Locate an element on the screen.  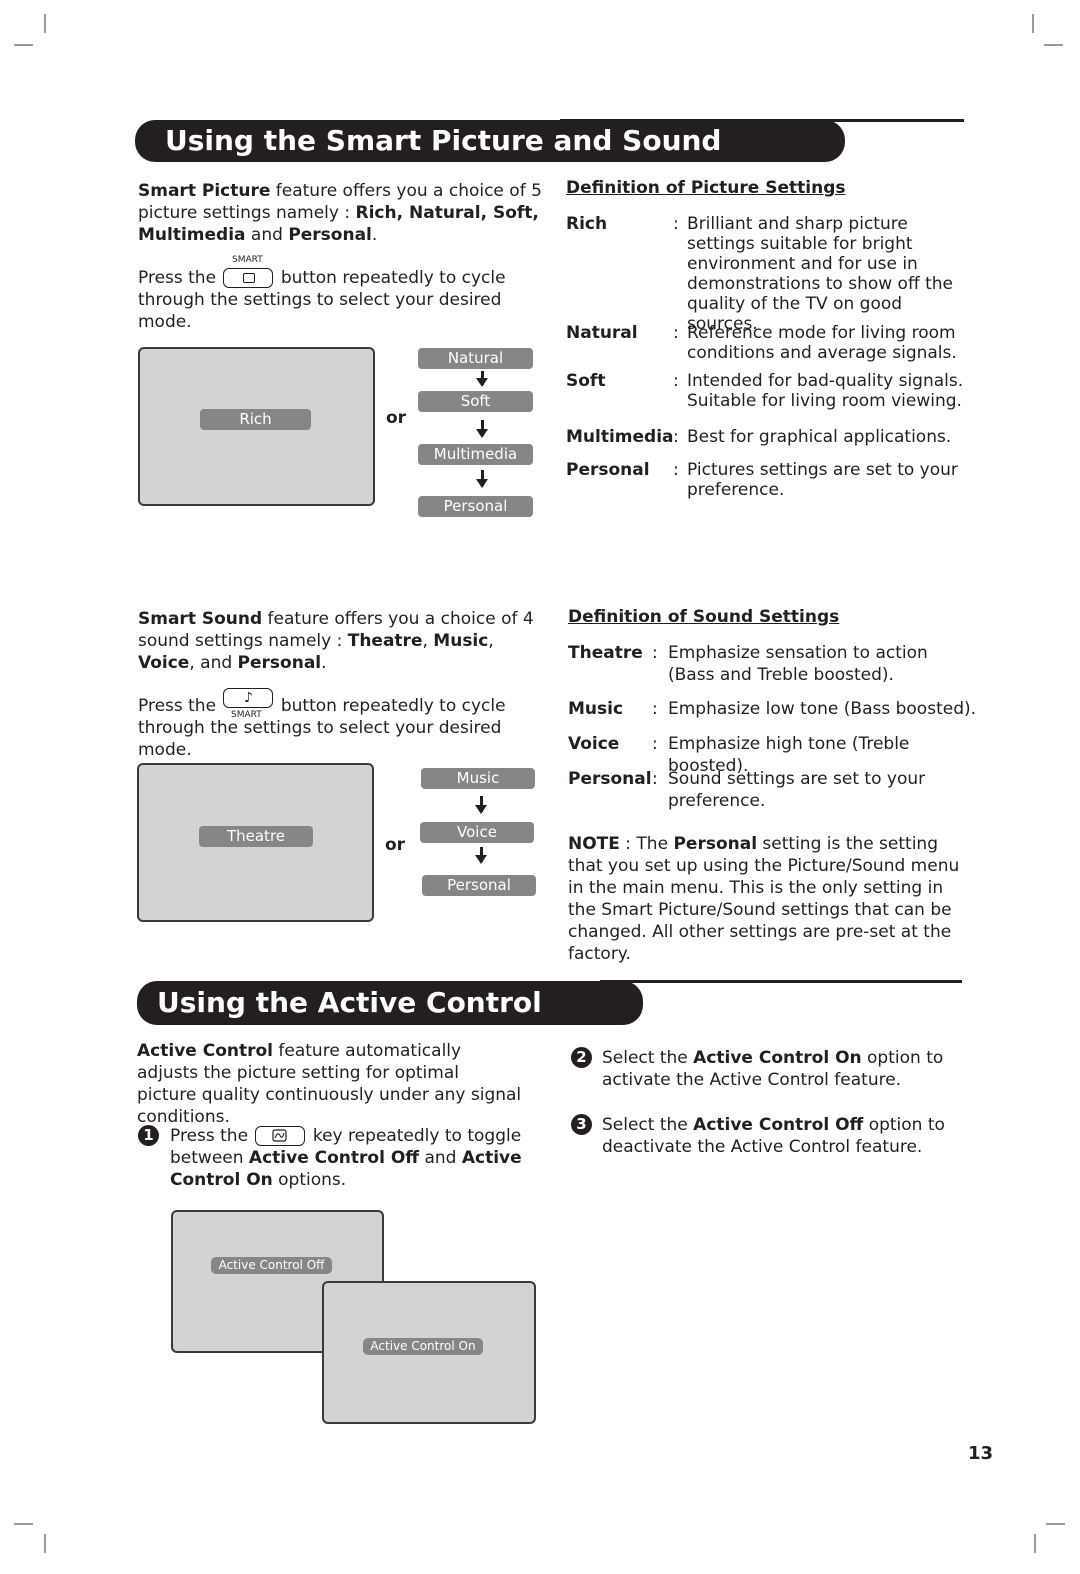
section-title-active-control: Using the Active Control feature is located at coordinates (390, 1022).